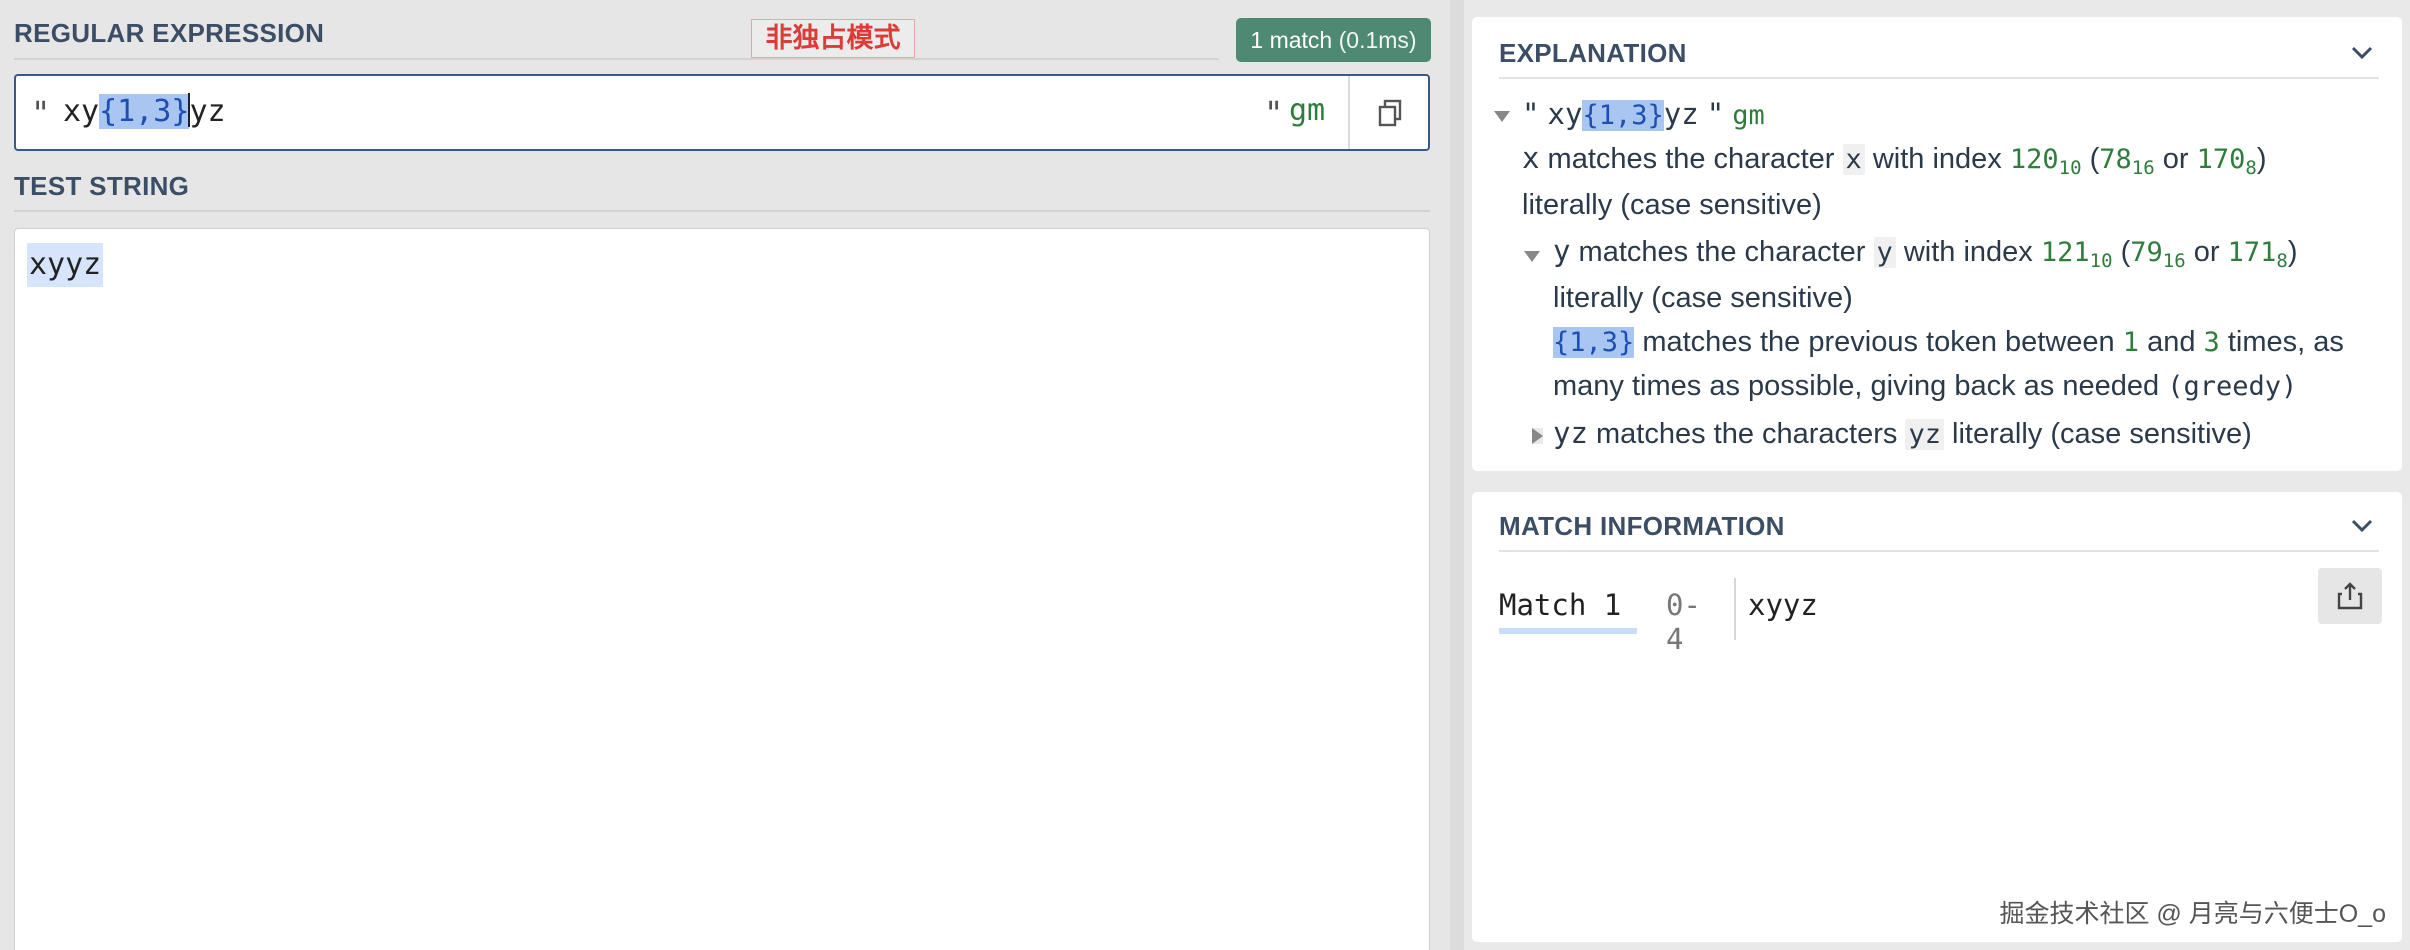 Image resolution: width=2410 pixels, height=950 pixels. I want to click on y-or: or, so click(2206, 252).